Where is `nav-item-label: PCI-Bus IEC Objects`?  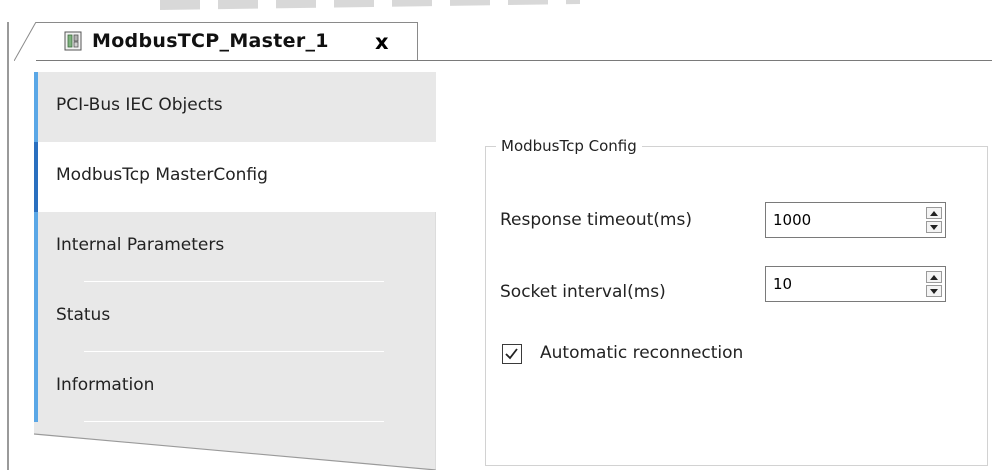 nav-item-label: PCI-Bus IEC Objects is located at coordinates (139, 105).